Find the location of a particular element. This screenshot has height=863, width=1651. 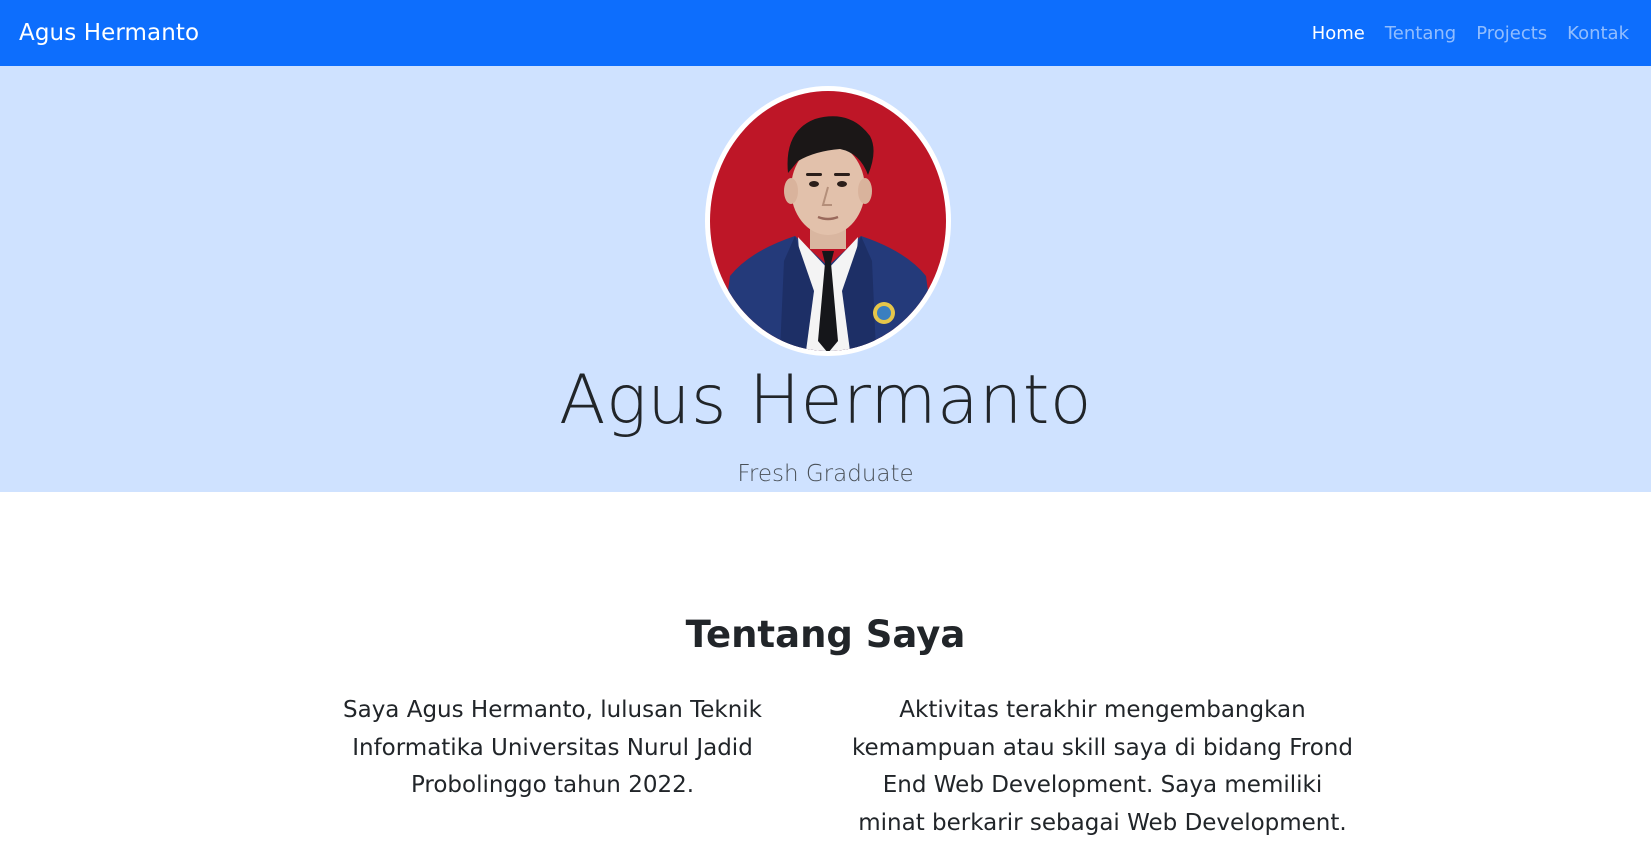

hero-subtitle: Fresh Graduate is located at coordinates (825, 474).